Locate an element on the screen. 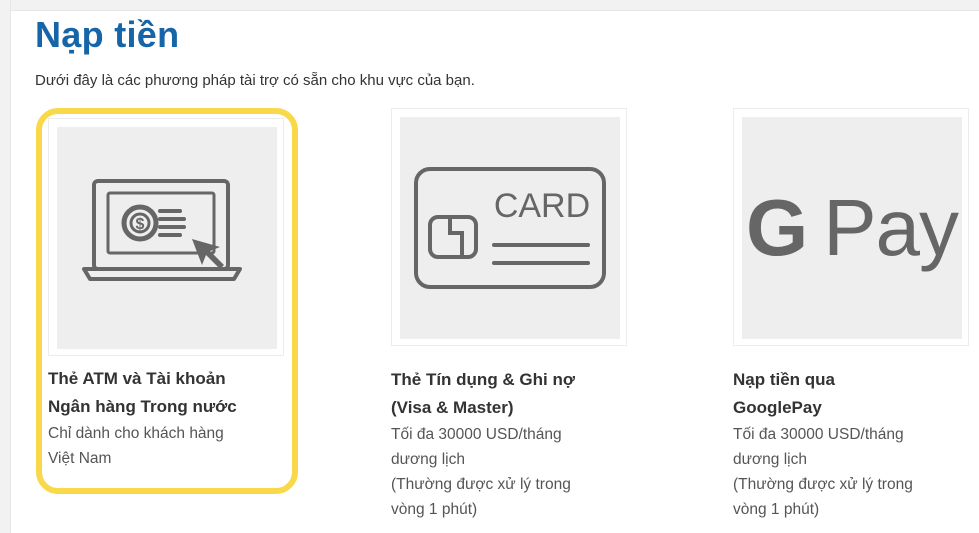 Image resolution: width=979 pixels, height=533 pixels. page-title: Nạp tiền is located at coordinates (107, 34).